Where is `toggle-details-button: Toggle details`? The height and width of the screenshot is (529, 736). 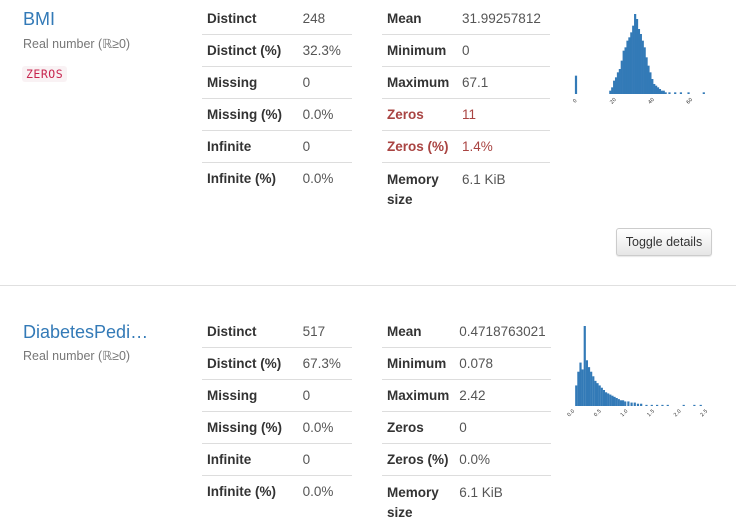 toggle-details-button: Toggle details is located at coordinates (664, 242).